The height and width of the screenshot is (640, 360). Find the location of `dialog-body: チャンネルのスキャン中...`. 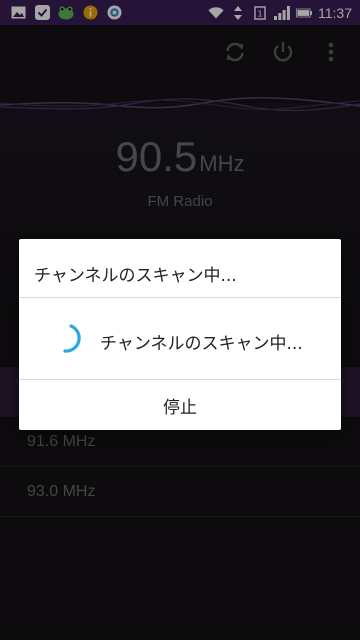

dialog-body: チャンネルのスキャン中... is located at coordinates (180, 338).